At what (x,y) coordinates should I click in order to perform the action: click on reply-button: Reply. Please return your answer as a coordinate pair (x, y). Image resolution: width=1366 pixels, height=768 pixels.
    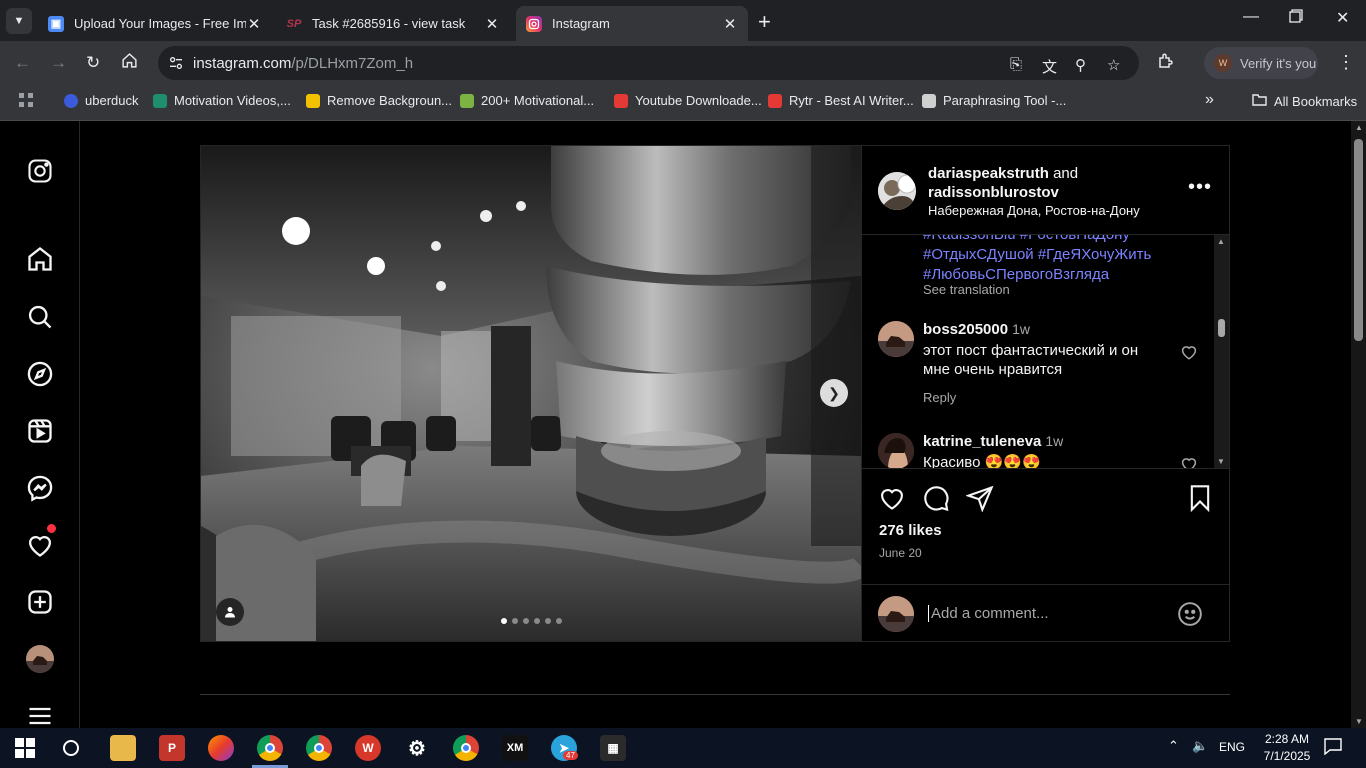
    Looking at the image, I should click on (939, 397).